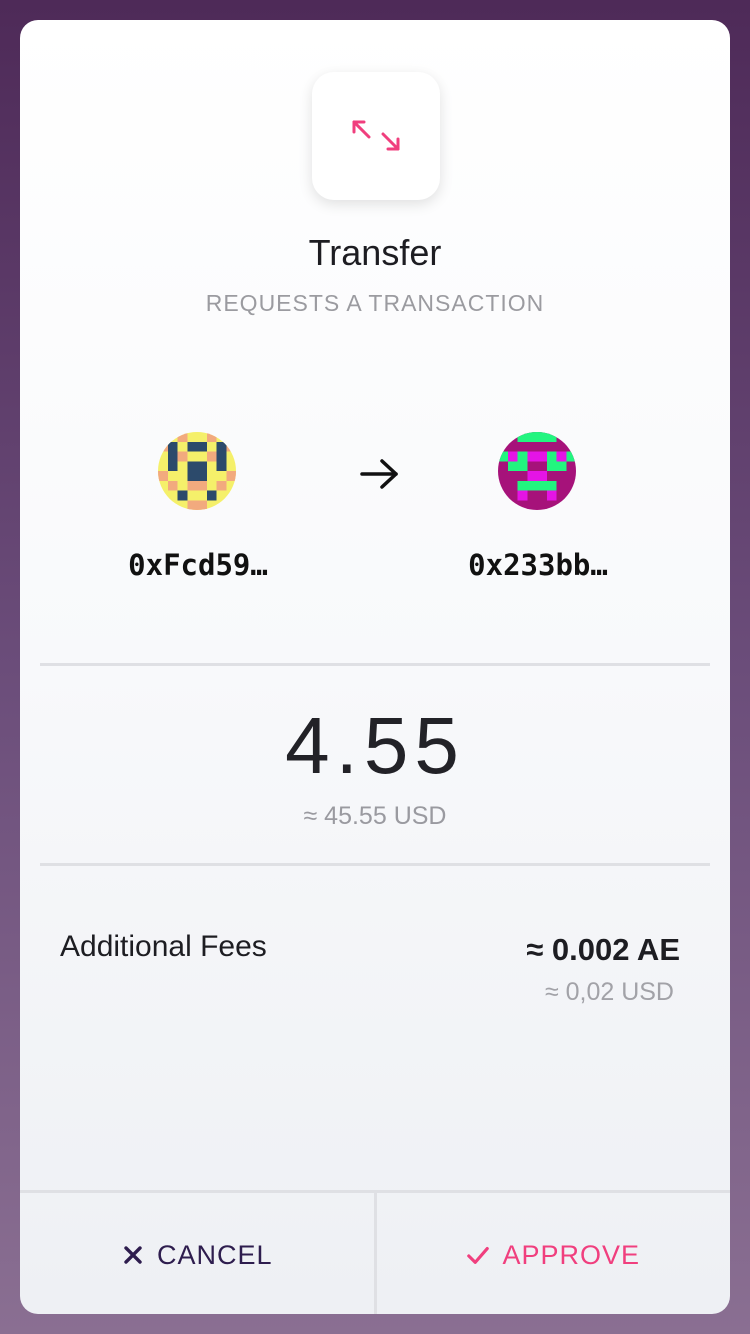 The height and width of the screenshot is (1334, 750). What do you see at coordinates (379, 474) in the screenshot?
I see `arrow-right-icon` at bounding box center [379, 474].